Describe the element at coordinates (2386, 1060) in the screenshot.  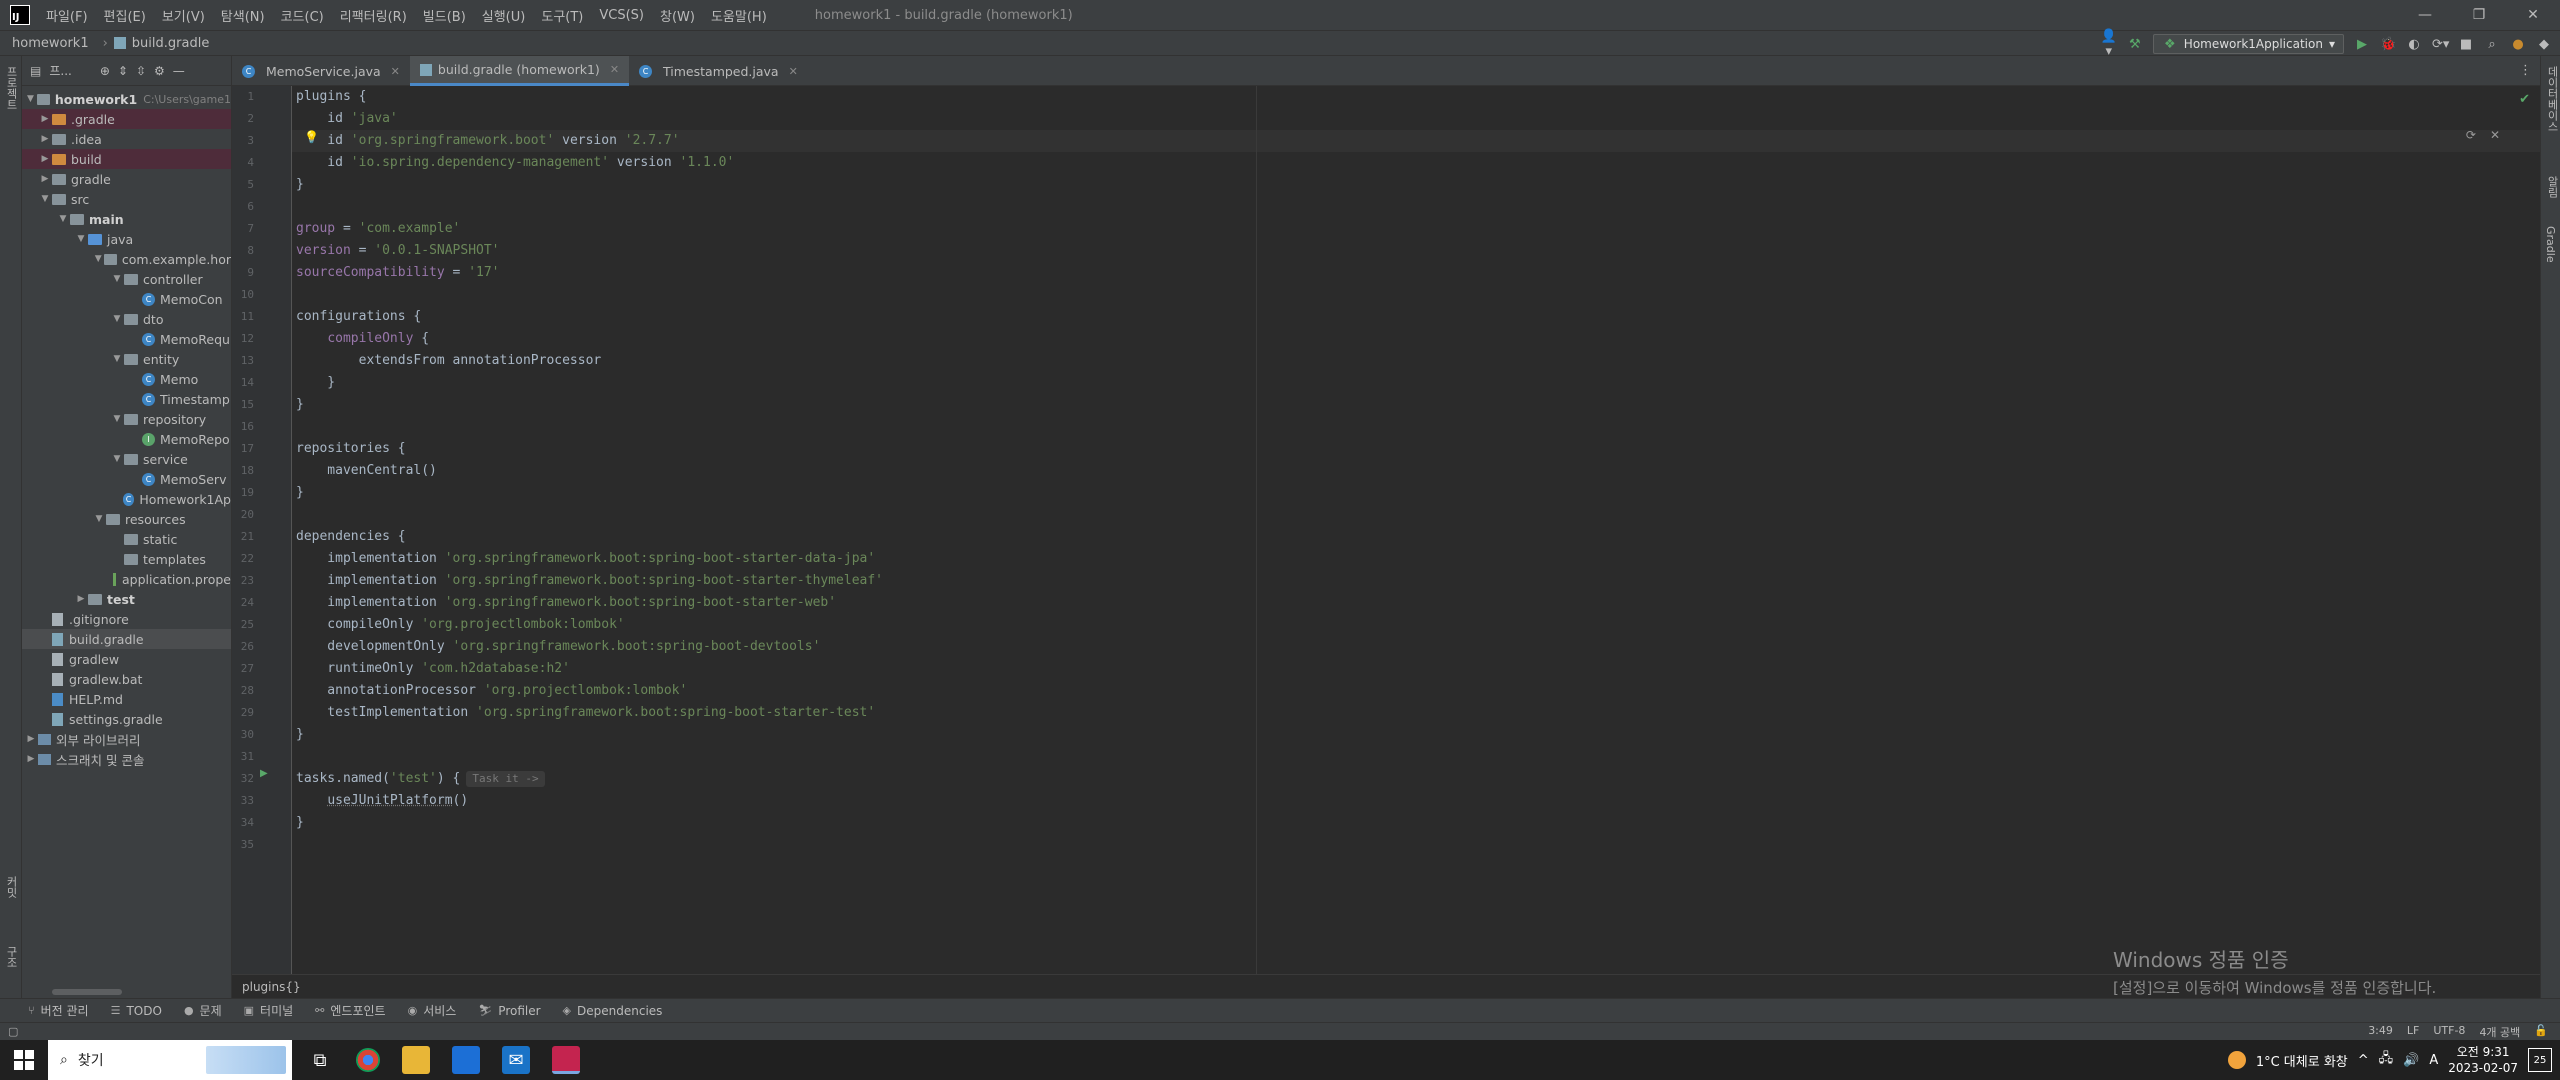
I see `network-icon: 🖧` at that location.